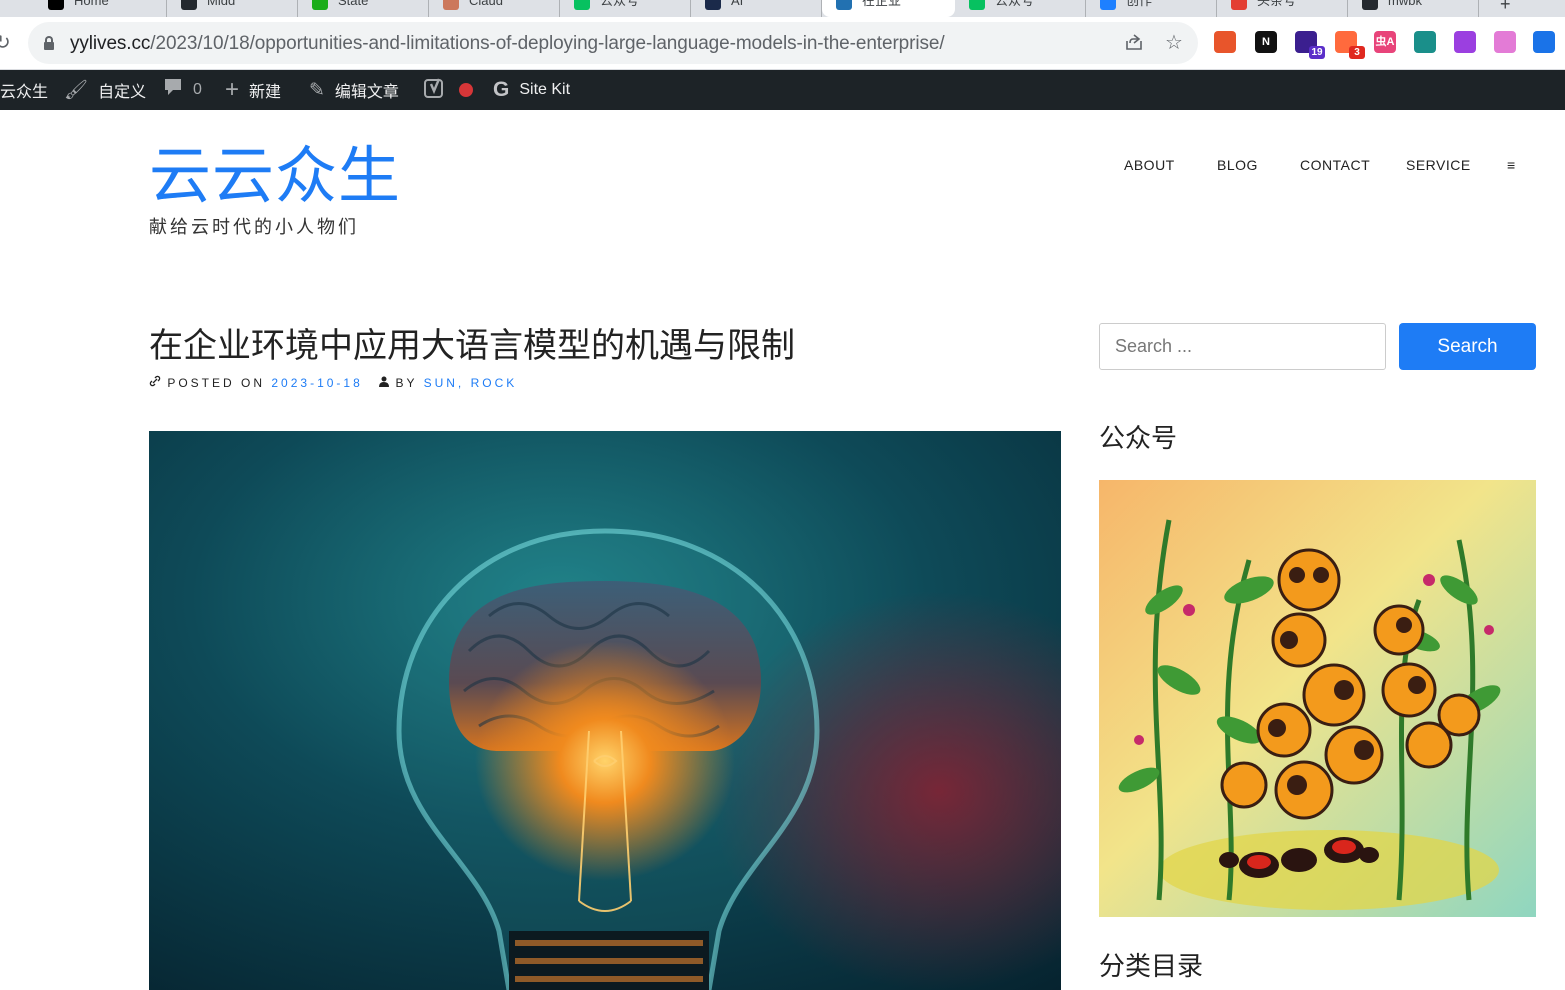  Describe the element at coordinates (158, 382) in the screenshot. I see `link-icon` at that location.